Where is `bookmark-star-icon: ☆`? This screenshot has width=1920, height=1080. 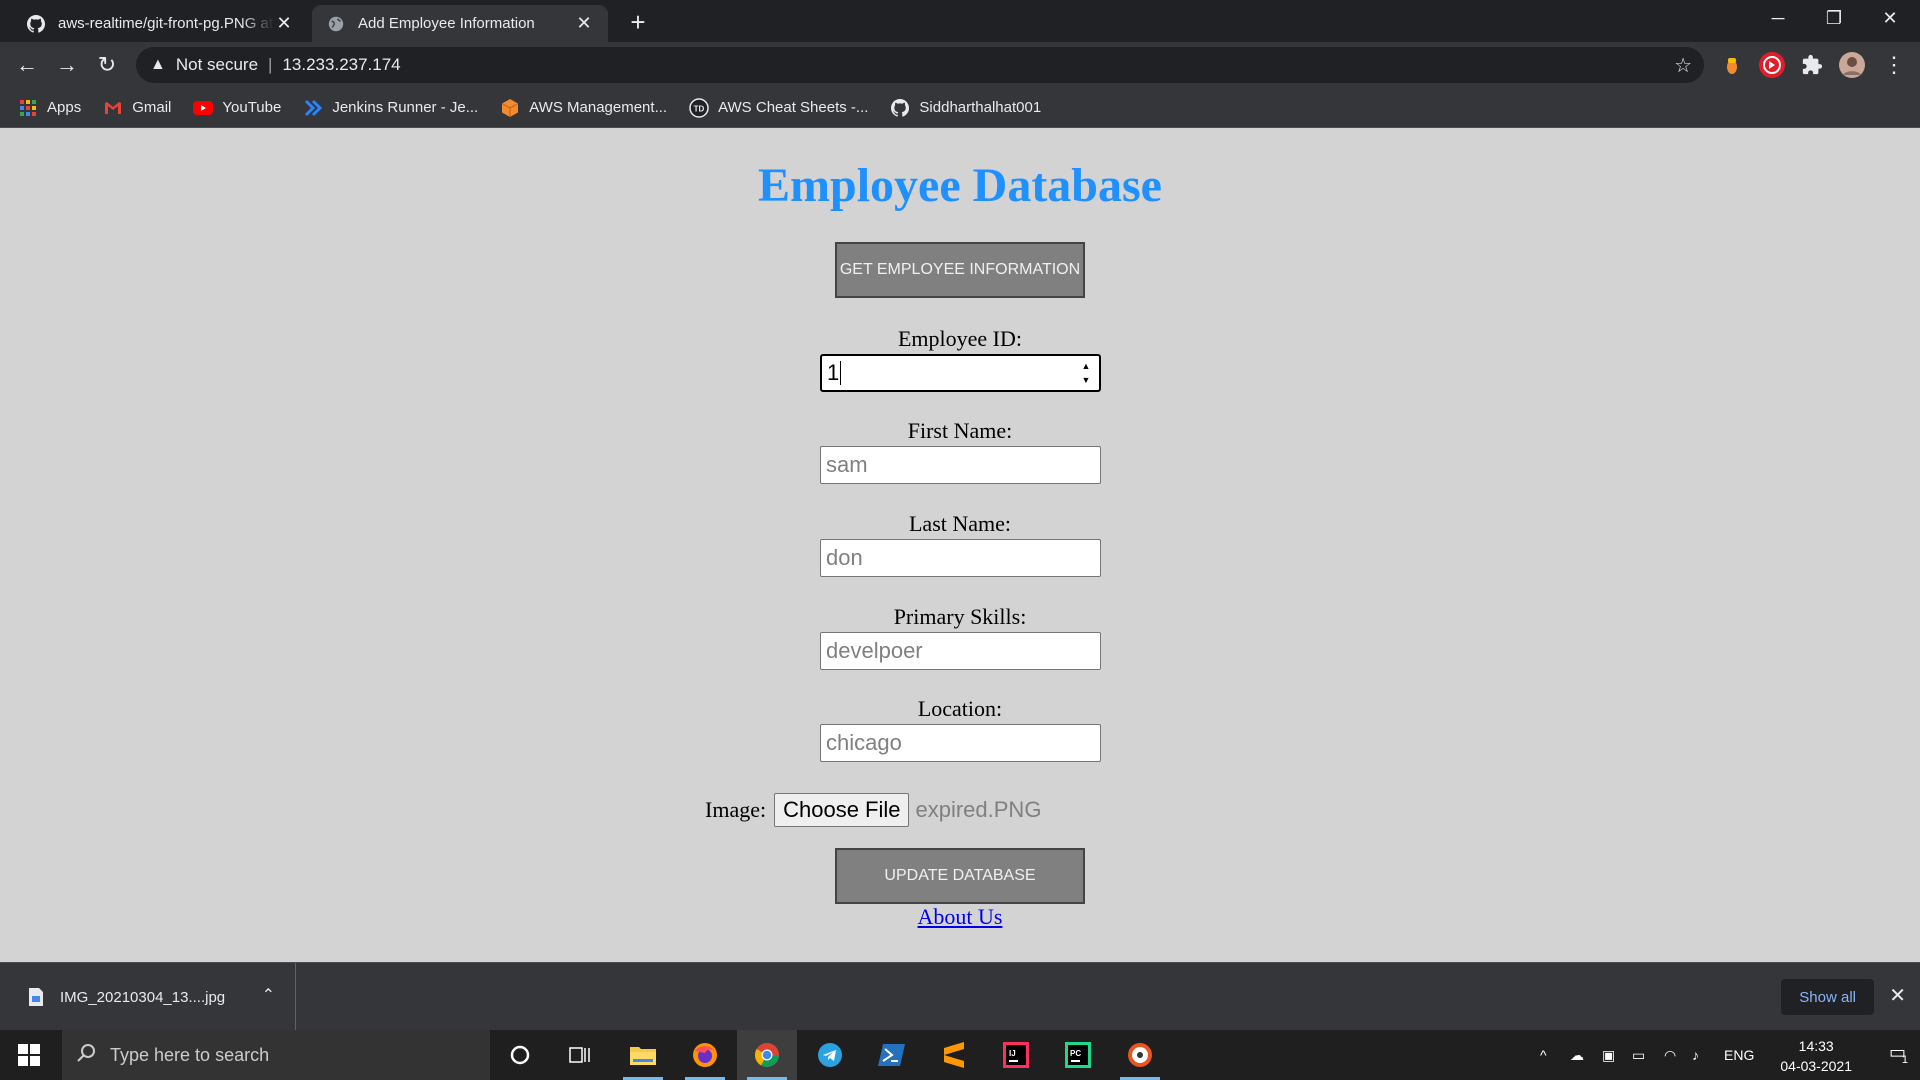 bookmark-star-icon: ☆ is located at coordinates (1683, 65).